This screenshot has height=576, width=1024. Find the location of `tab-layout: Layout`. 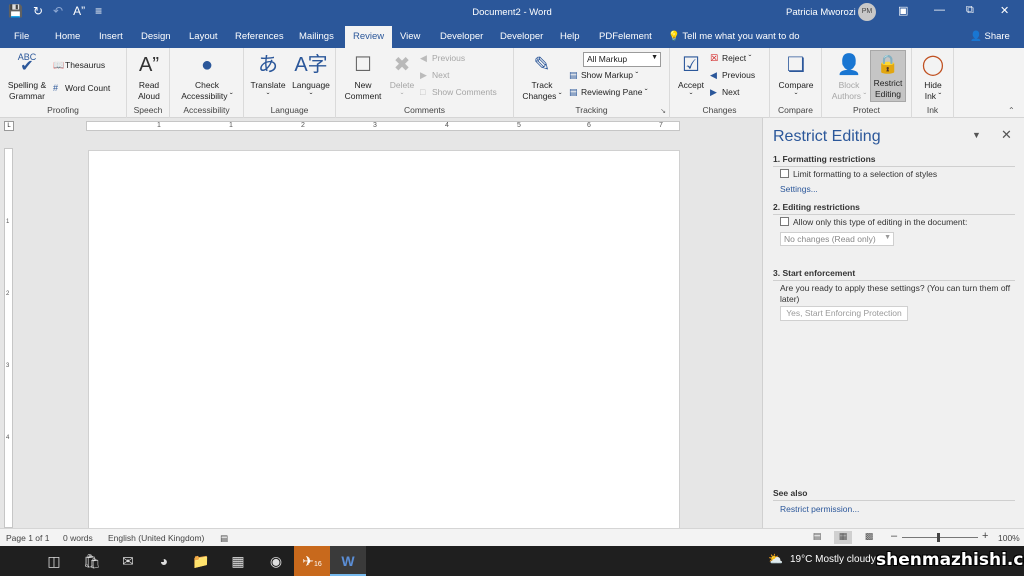

tab-layout: Layout is located at coordinates (203, 36).